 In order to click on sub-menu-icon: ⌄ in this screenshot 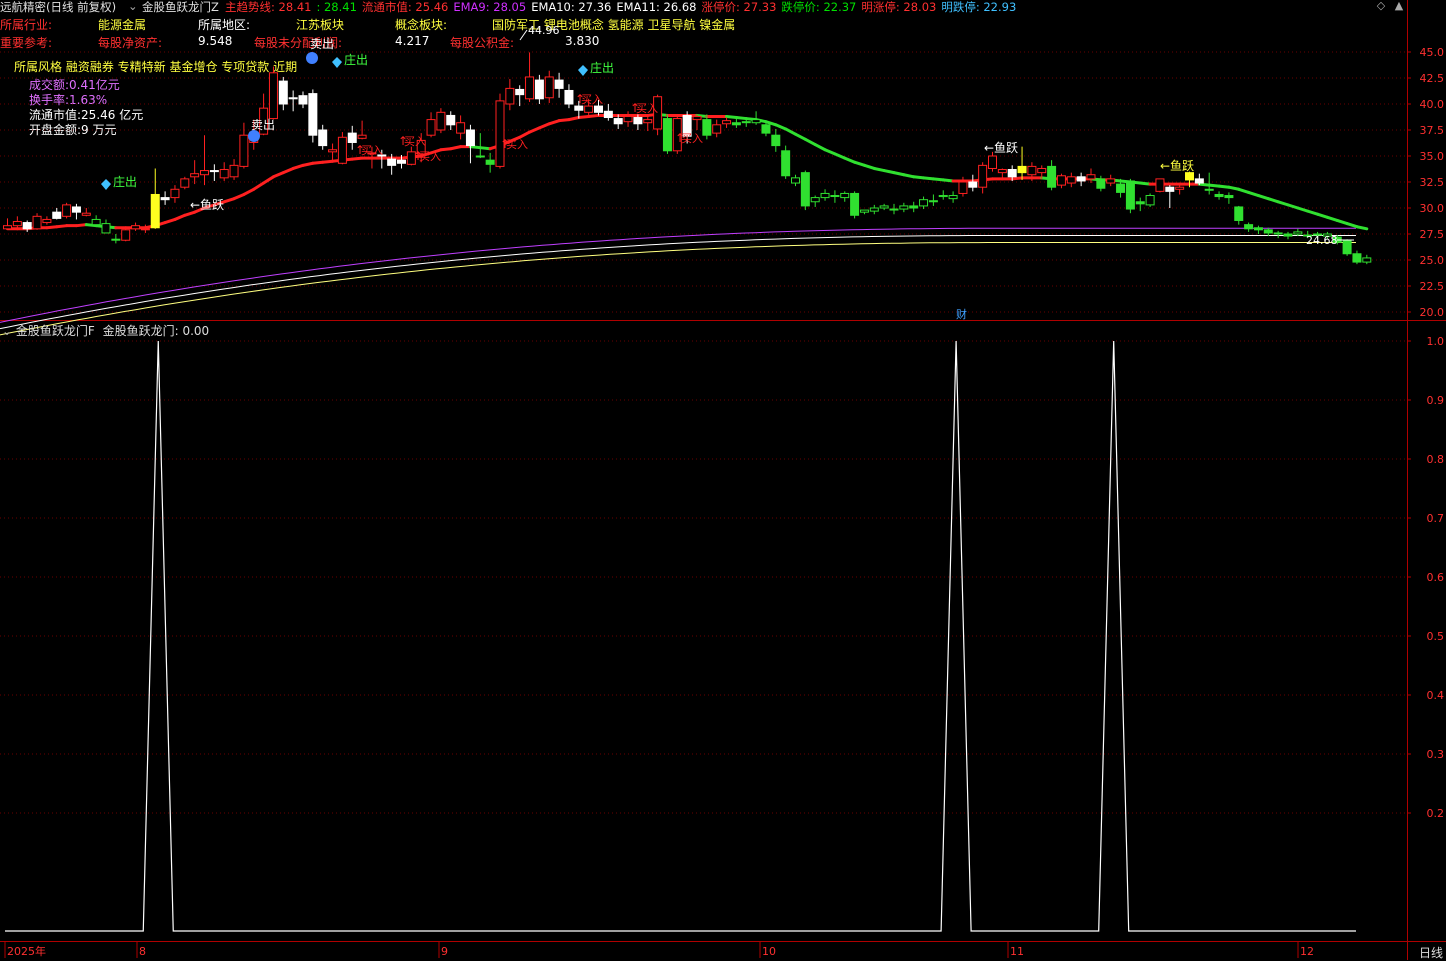, I will do `click(9, 331)`.